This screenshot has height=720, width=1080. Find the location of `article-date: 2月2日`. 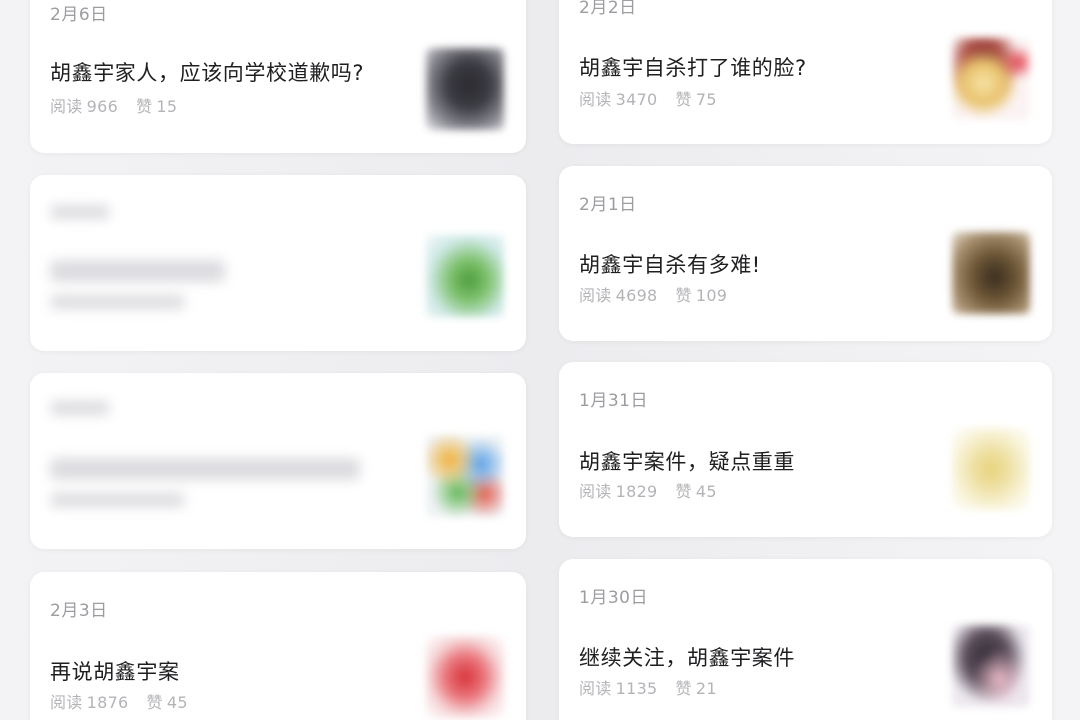

article-date: 2月2日 is located at coordinates (608, 9).